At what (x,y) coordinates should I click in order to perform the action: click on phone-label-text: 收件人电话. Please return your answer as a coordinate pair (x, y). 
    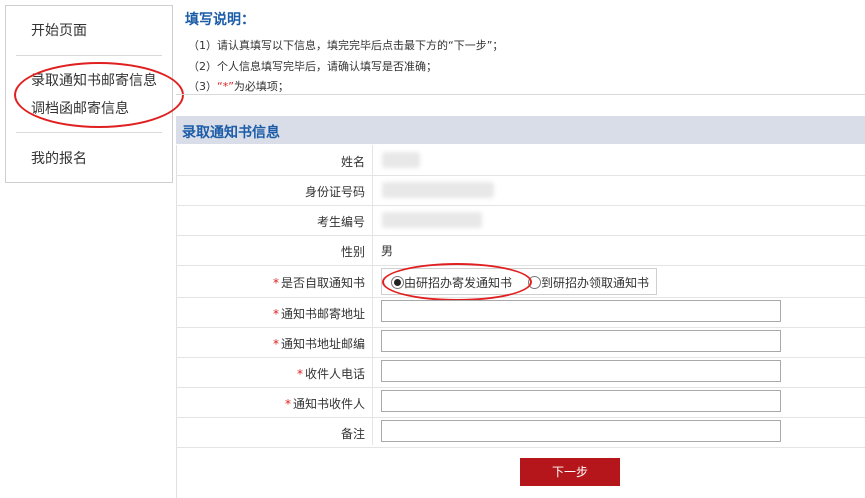
    Looking at the image, I should click on (334, 374).